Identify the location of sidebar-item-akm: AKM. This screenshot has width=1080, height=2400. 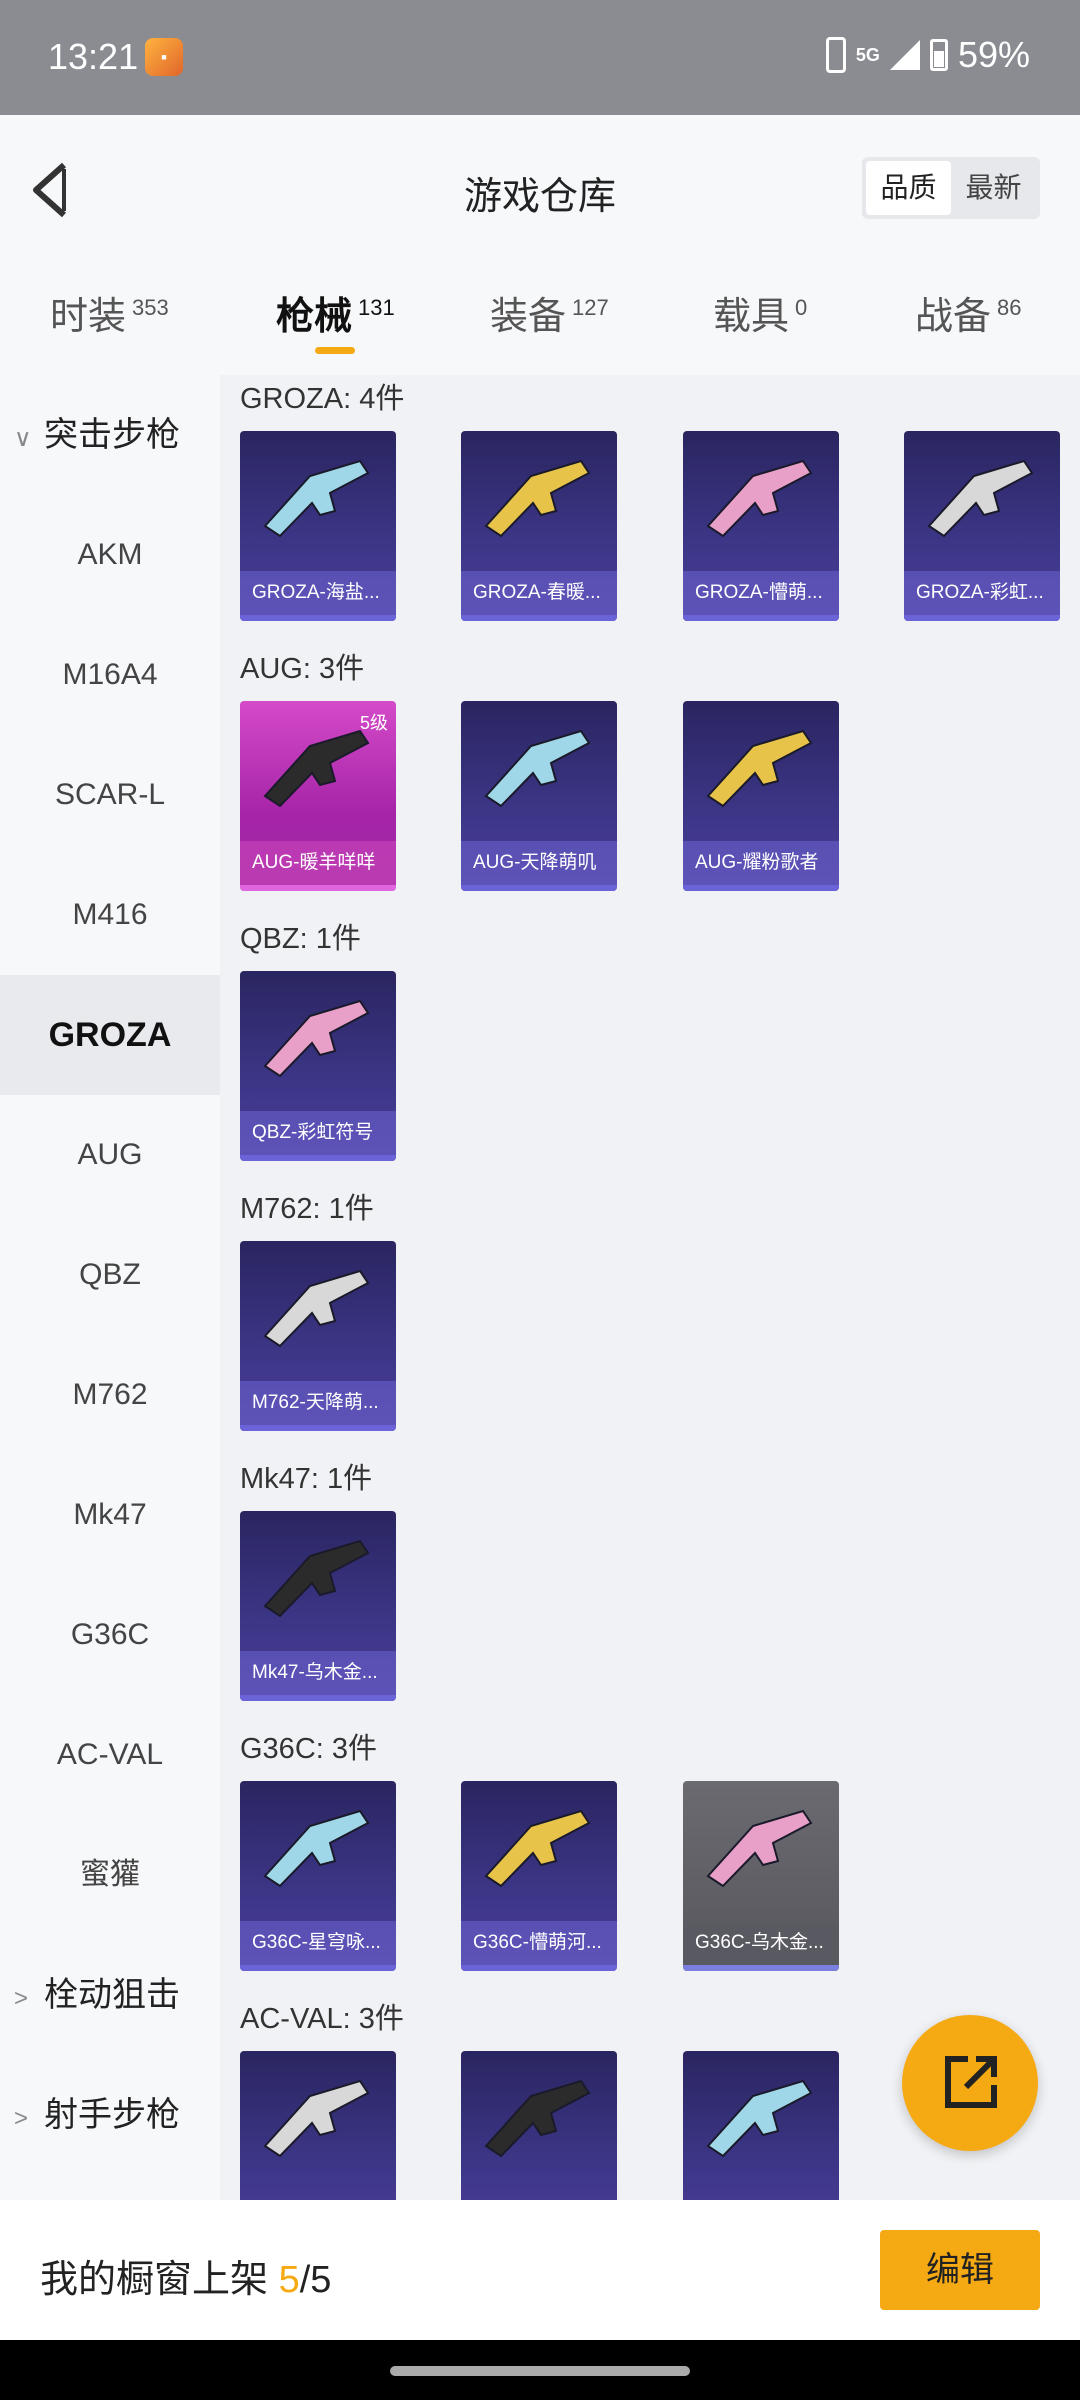
(110, 555).